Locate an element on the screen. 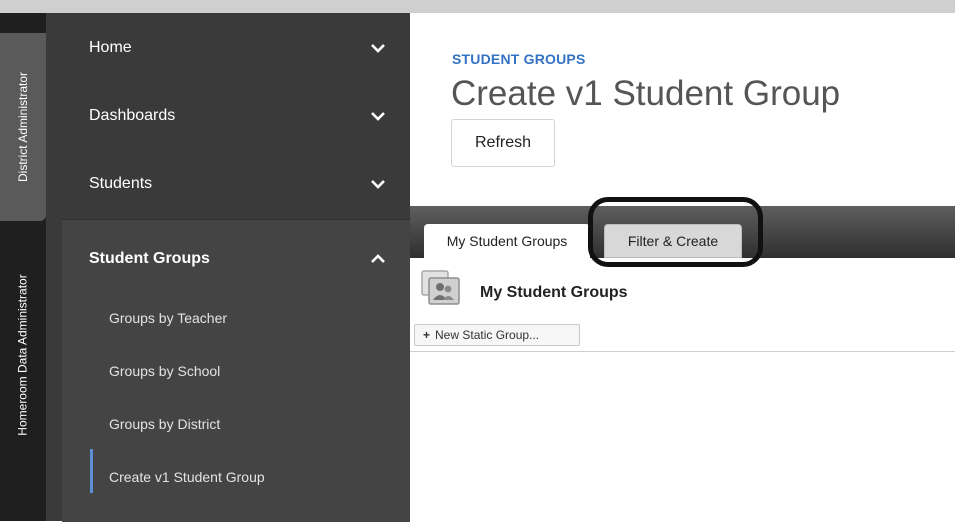  chevron-up-icon is located at coordinates (378, 259).